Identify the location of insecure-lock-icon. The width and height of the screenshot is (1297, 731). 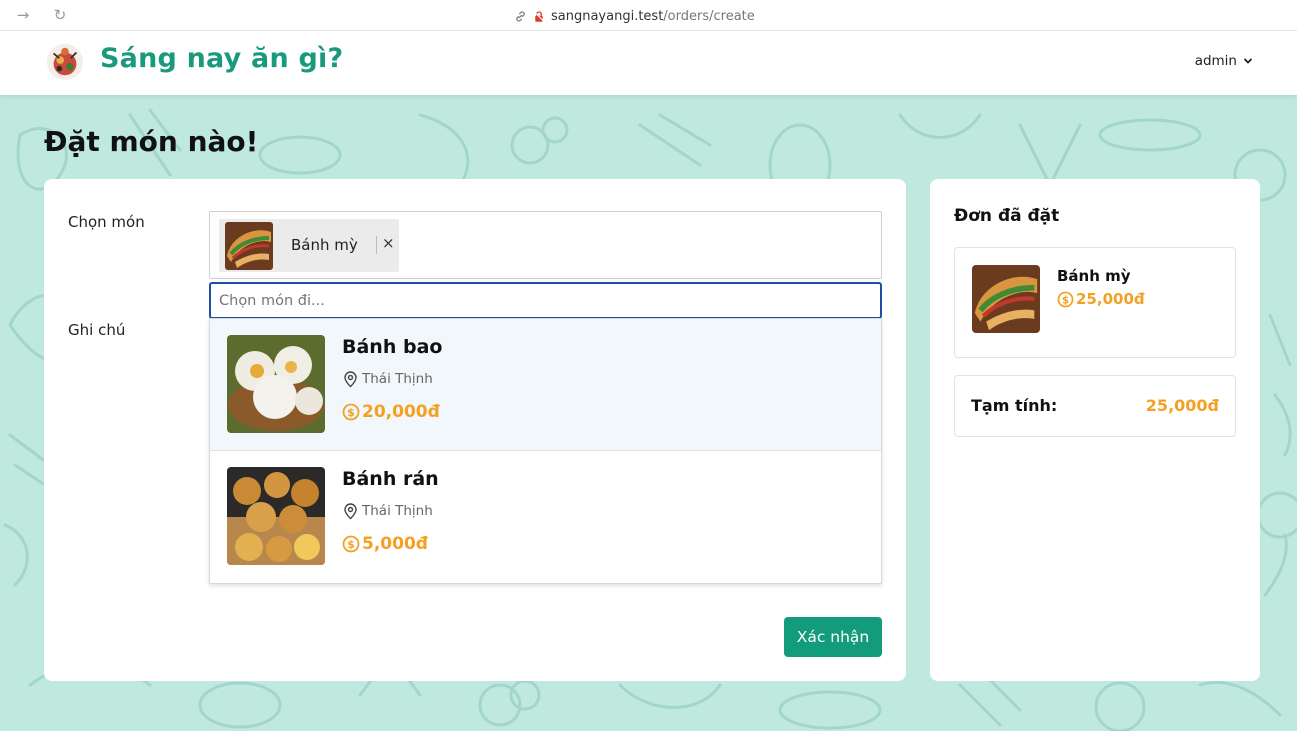
(539, 16).